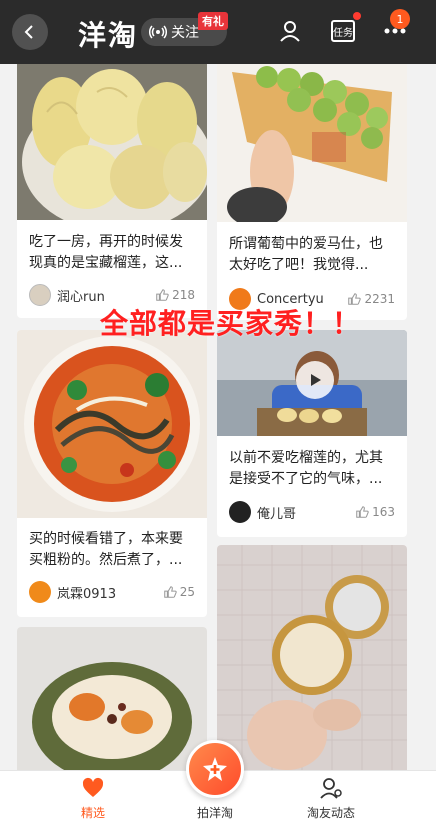 Image resolution: width=436 pixels, height=826 pixels. I want to click on tab-label: 淘友动态, so click(330, 813).